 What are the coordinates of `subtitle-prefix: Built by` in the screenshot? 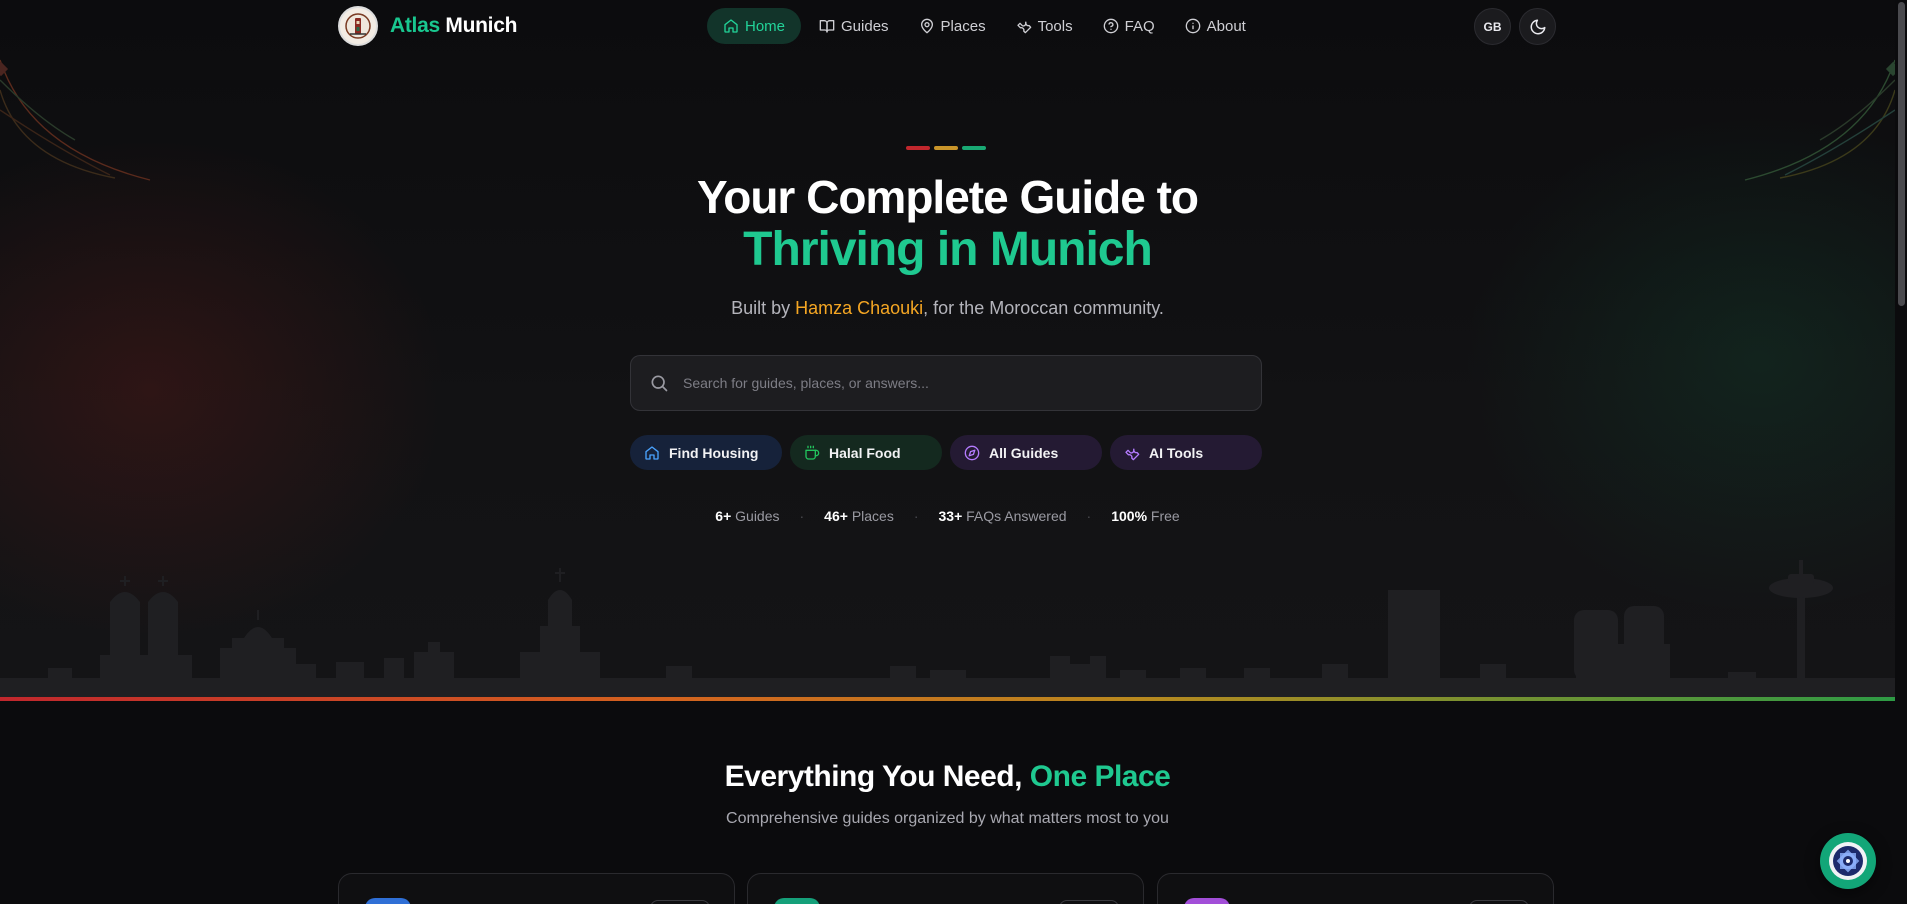 It's located at (763, 308).